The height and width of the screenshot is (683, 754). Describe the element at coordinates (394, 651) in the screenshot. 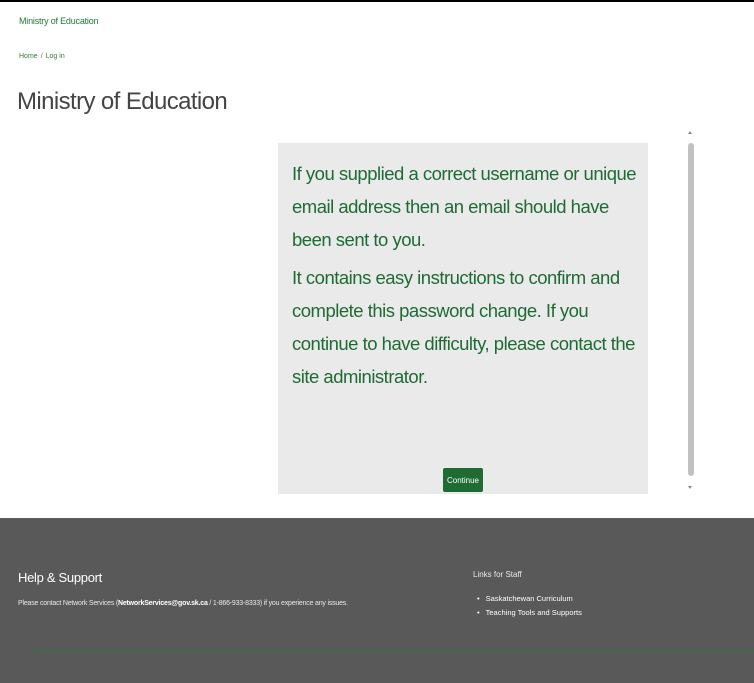

I see `footer-divider` at that location.